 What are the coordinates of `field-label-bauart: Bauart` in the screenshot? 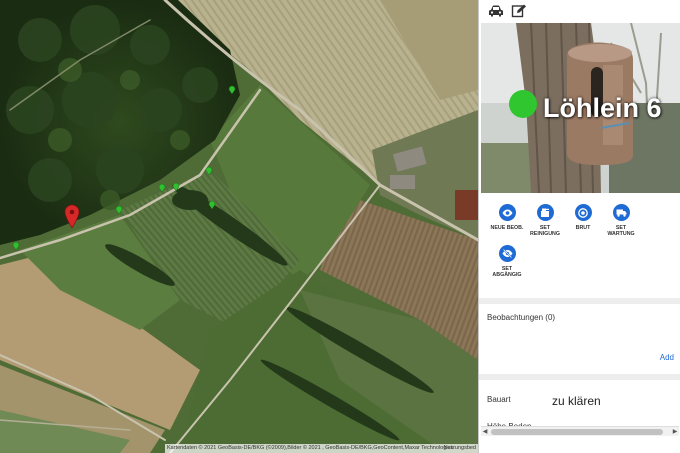 It's located at (499, 399).